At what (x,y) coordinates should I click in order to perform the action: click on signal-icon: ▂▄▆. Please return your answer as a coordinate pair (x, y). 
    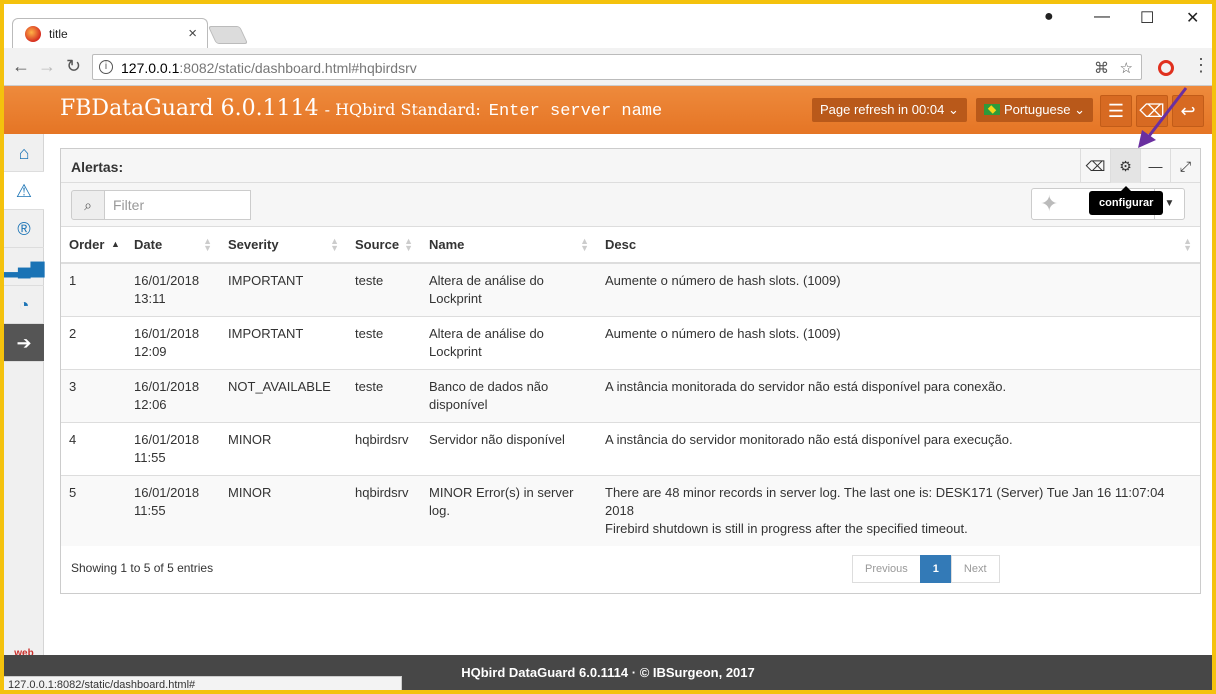
    Looking at the image, I should click on (24, 267).